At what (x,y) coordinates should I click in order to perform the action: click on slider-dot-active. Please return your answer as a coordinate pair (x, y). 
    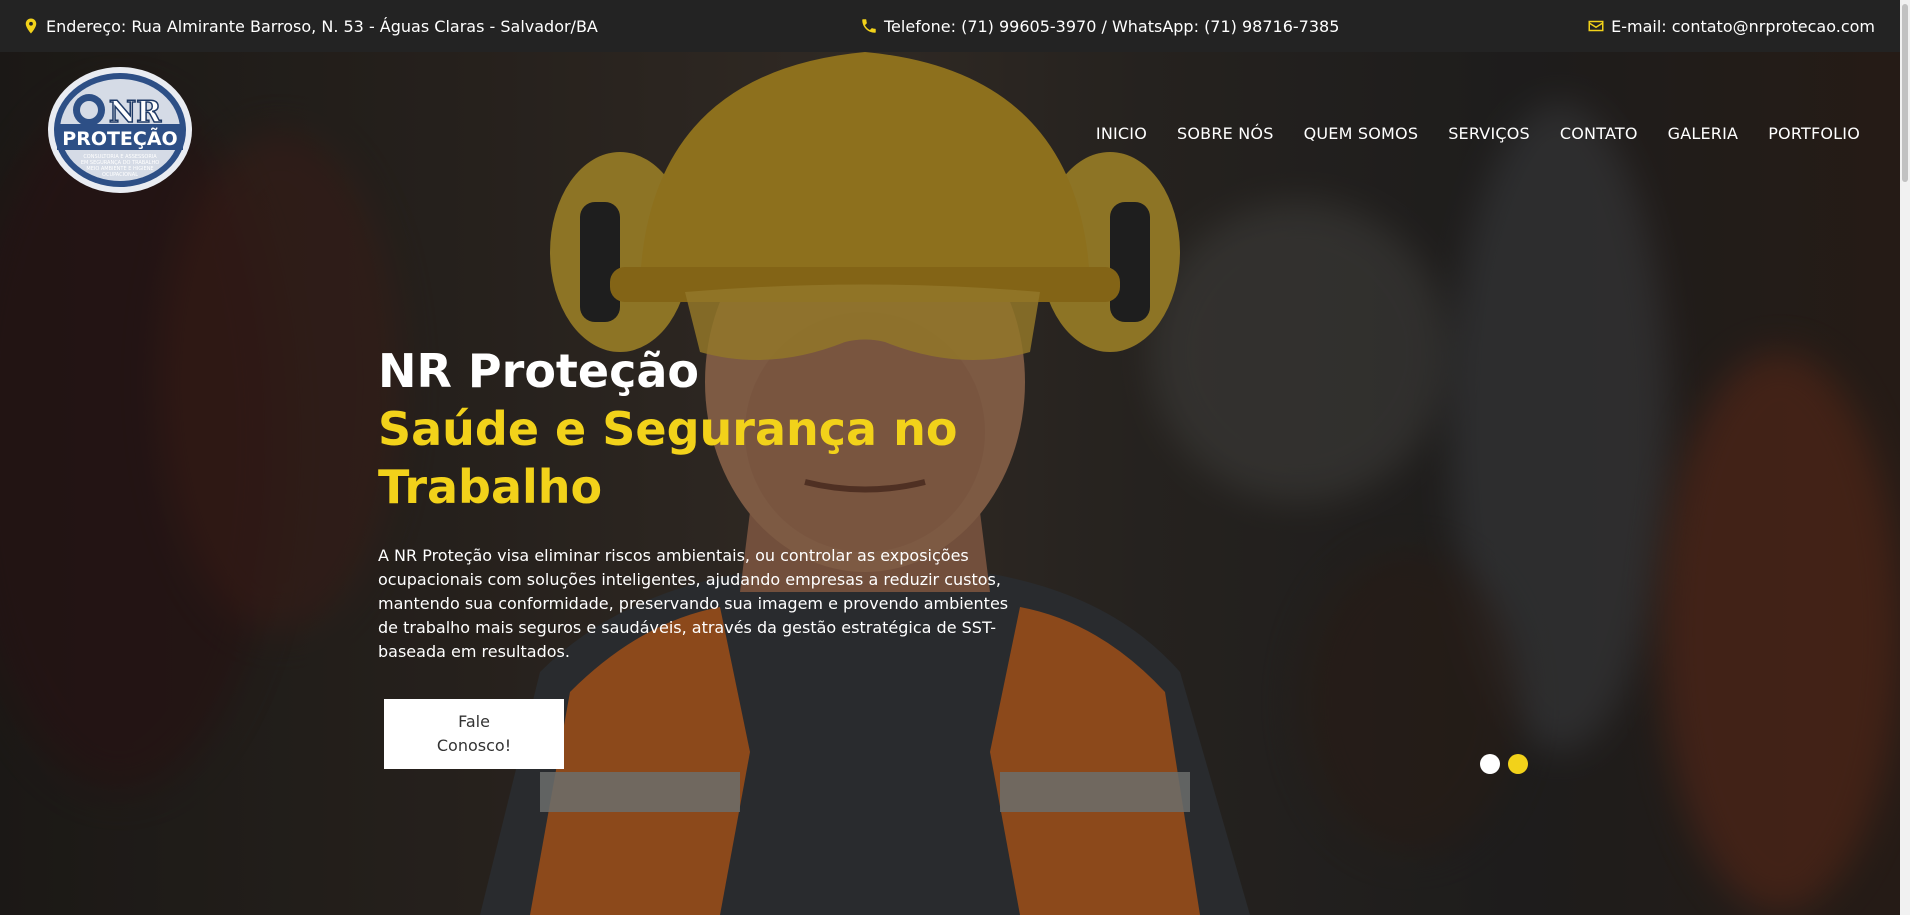
    Looking at the image, I should click on (1518, 764).